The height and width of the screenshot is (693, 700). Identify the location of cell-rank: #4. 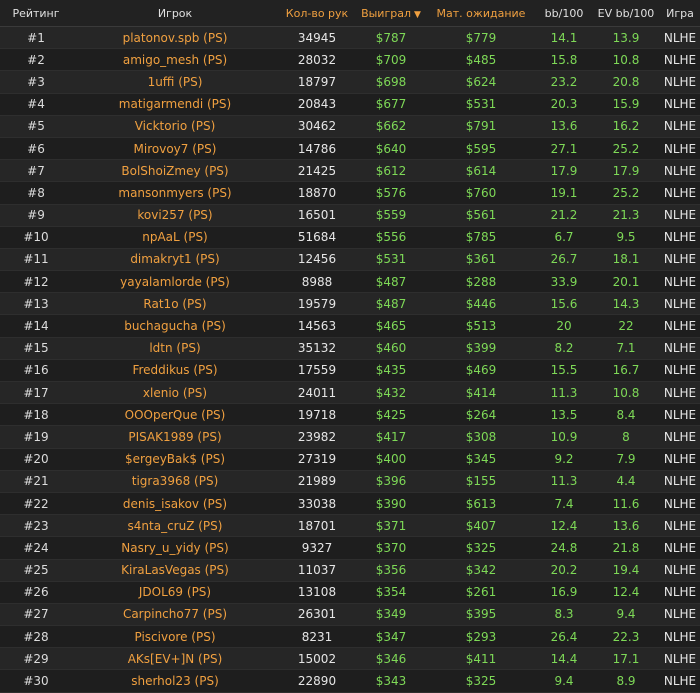
(36, 104).